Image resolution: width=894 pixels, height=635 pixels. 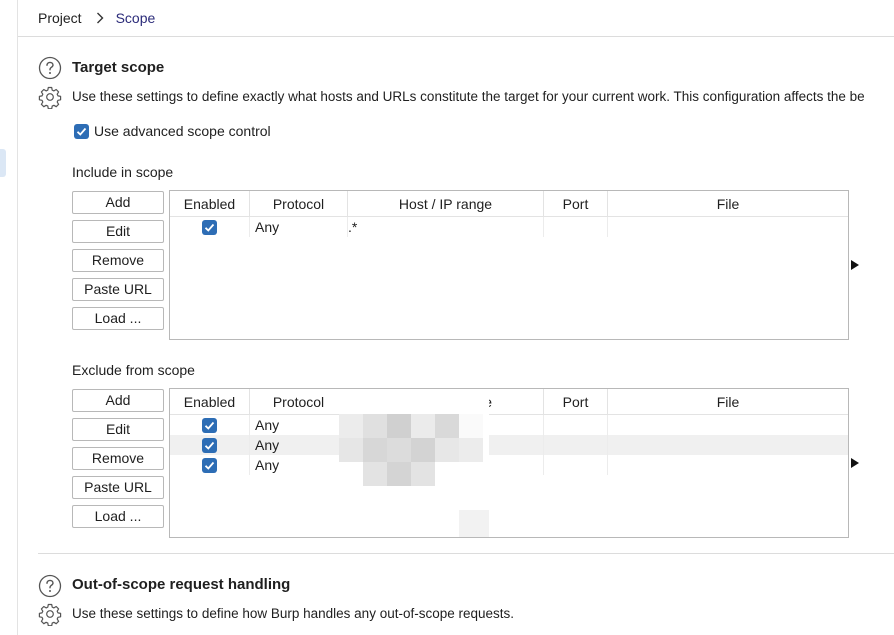 What do you see at coordinates (9, 317) in the screenshot?
I see `left-navigation-rail` at bounding box center [9, 317].